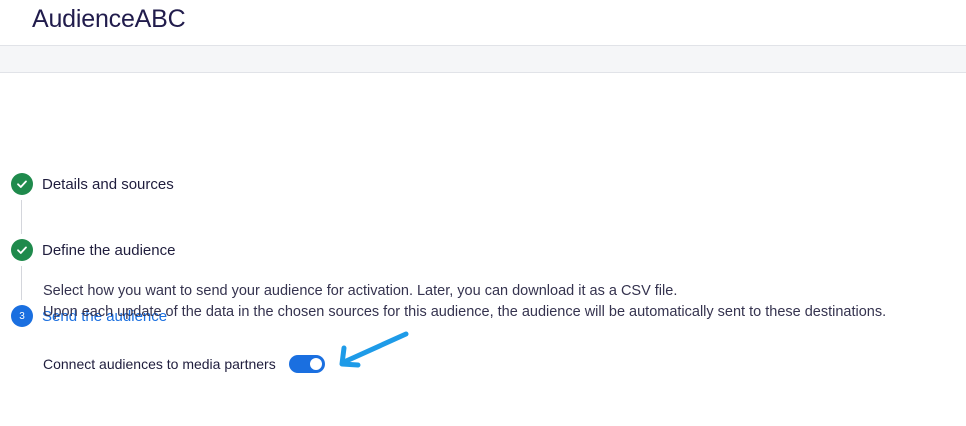  What do you see at coordinates (109, 19) in the screenshot?
I see `app-title: AudienceABC` at bounding box center [109, 19].